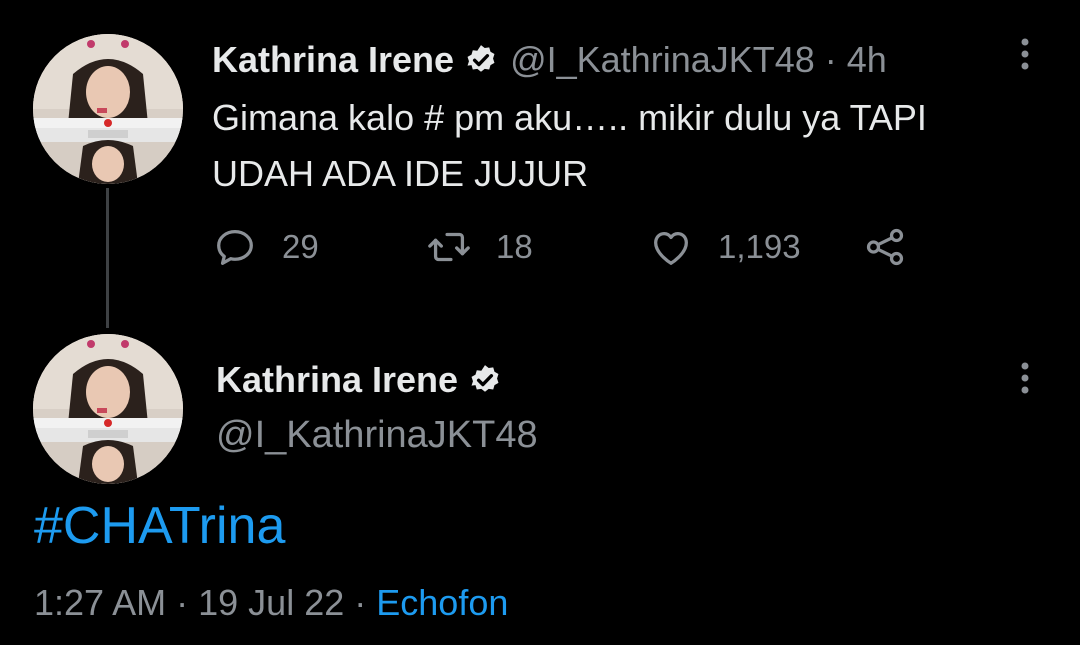  Describe the element at coordinates (107, 258) in the screenshot. I see `thread-connector-line` at that location.